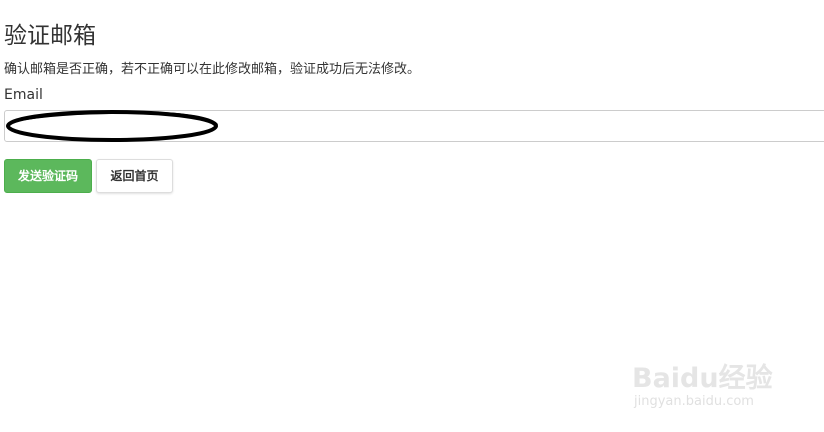  I want to click on page-title: 验证邮箱, so click(50, 36).